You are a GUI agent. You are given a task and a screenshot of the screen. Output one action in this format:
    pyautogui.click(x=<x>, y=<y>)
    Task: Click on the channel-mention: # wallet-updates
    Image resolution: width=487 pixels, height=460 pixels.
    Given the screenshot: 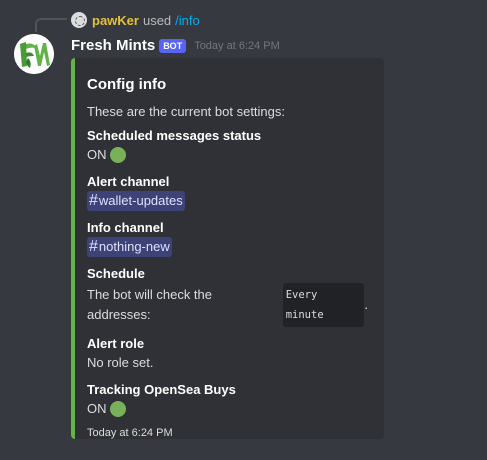 What is the action you would take?
    pyautogui.click(x=136, y=201)
    